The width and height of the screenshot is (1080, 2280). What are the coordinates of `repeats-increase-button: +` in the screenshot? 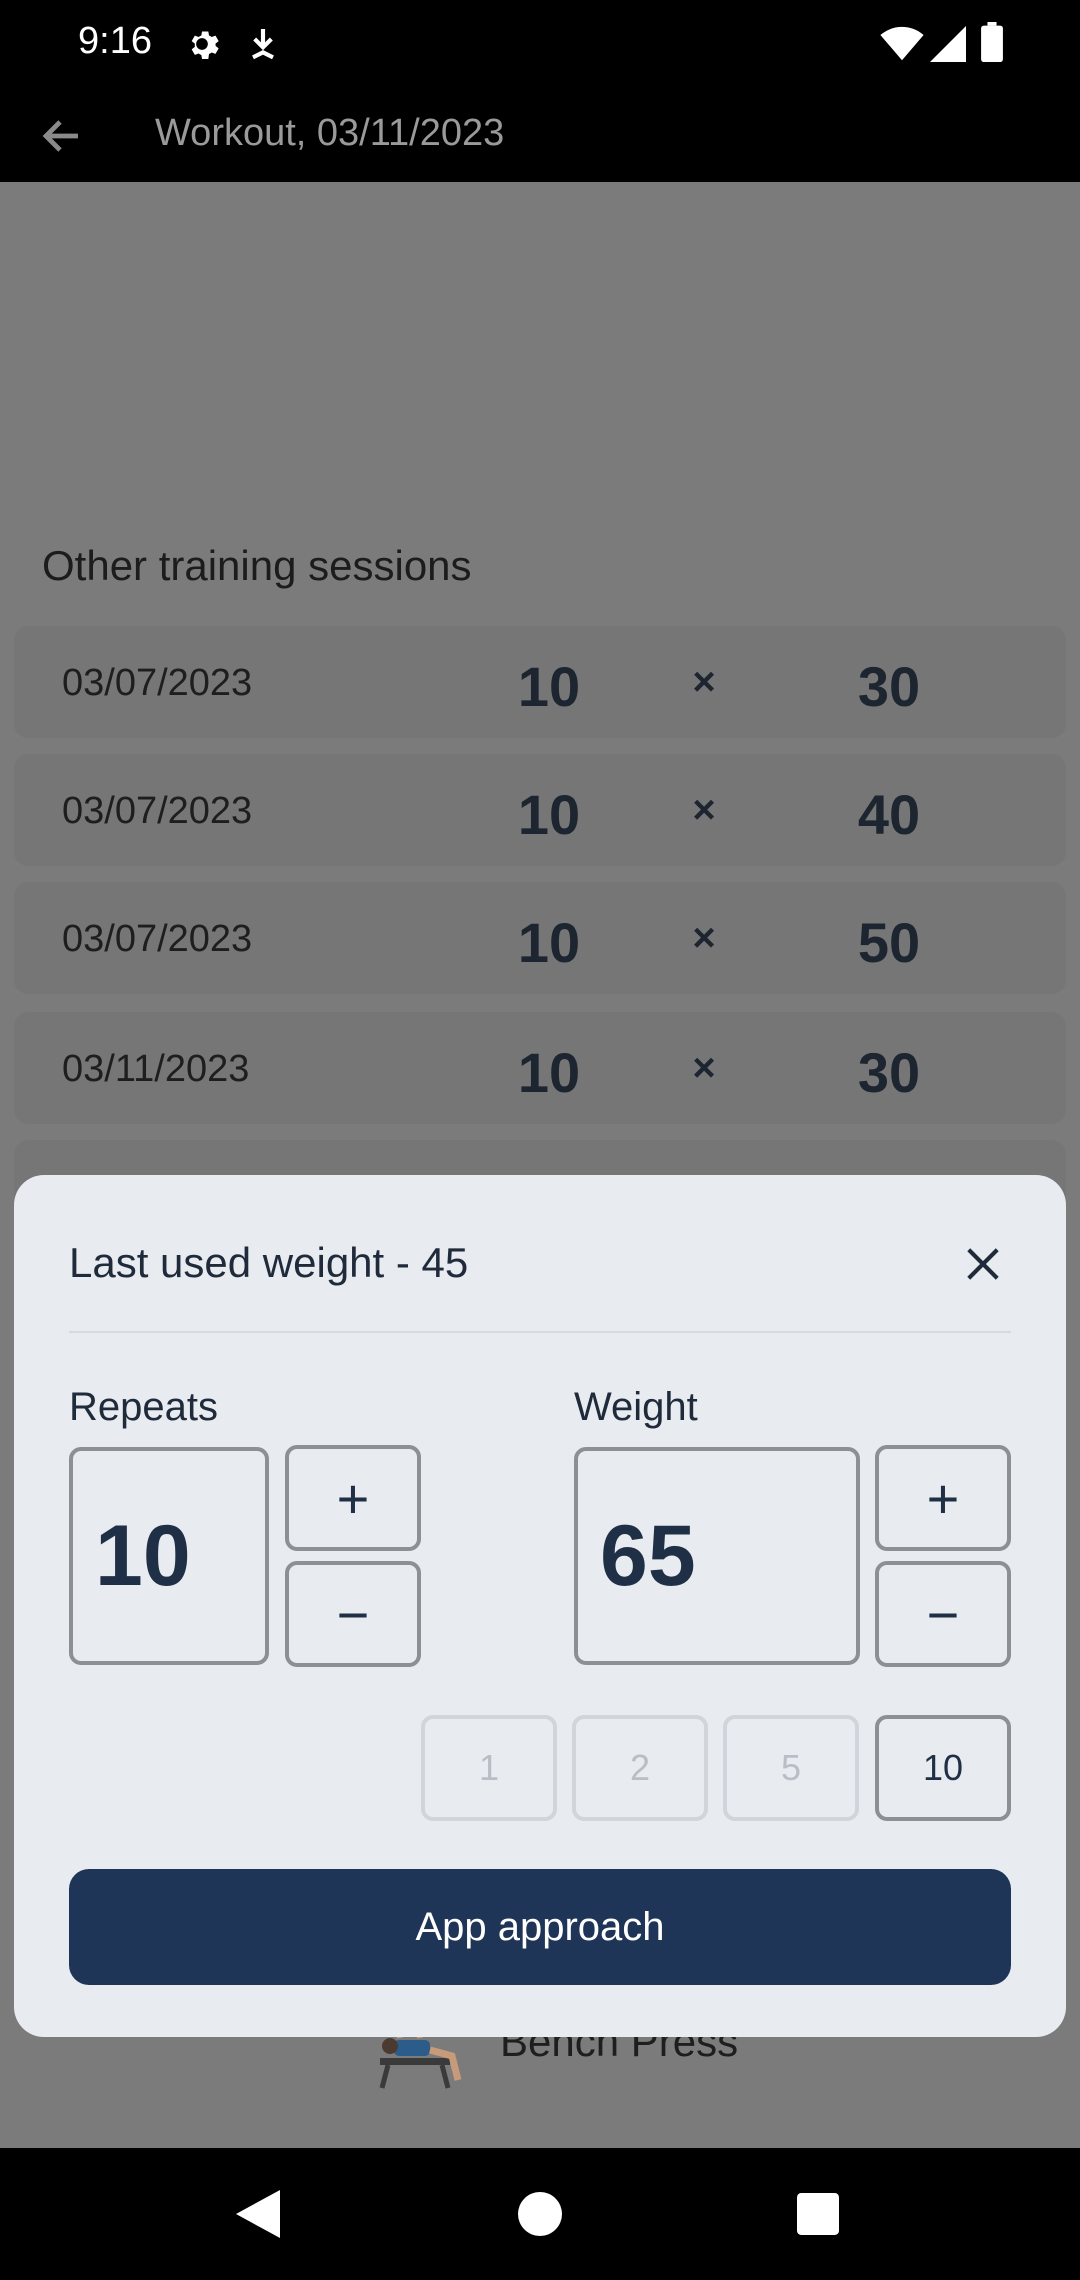 It's located at (353, 1498).